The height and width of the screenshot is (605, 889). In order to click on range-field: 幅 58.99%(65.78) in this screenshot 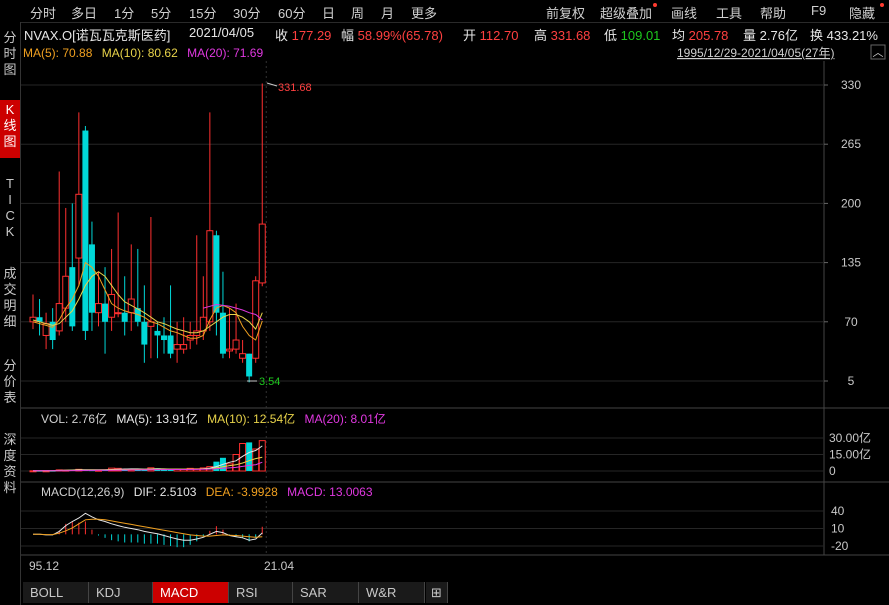, I will do `click(392, 34)`.